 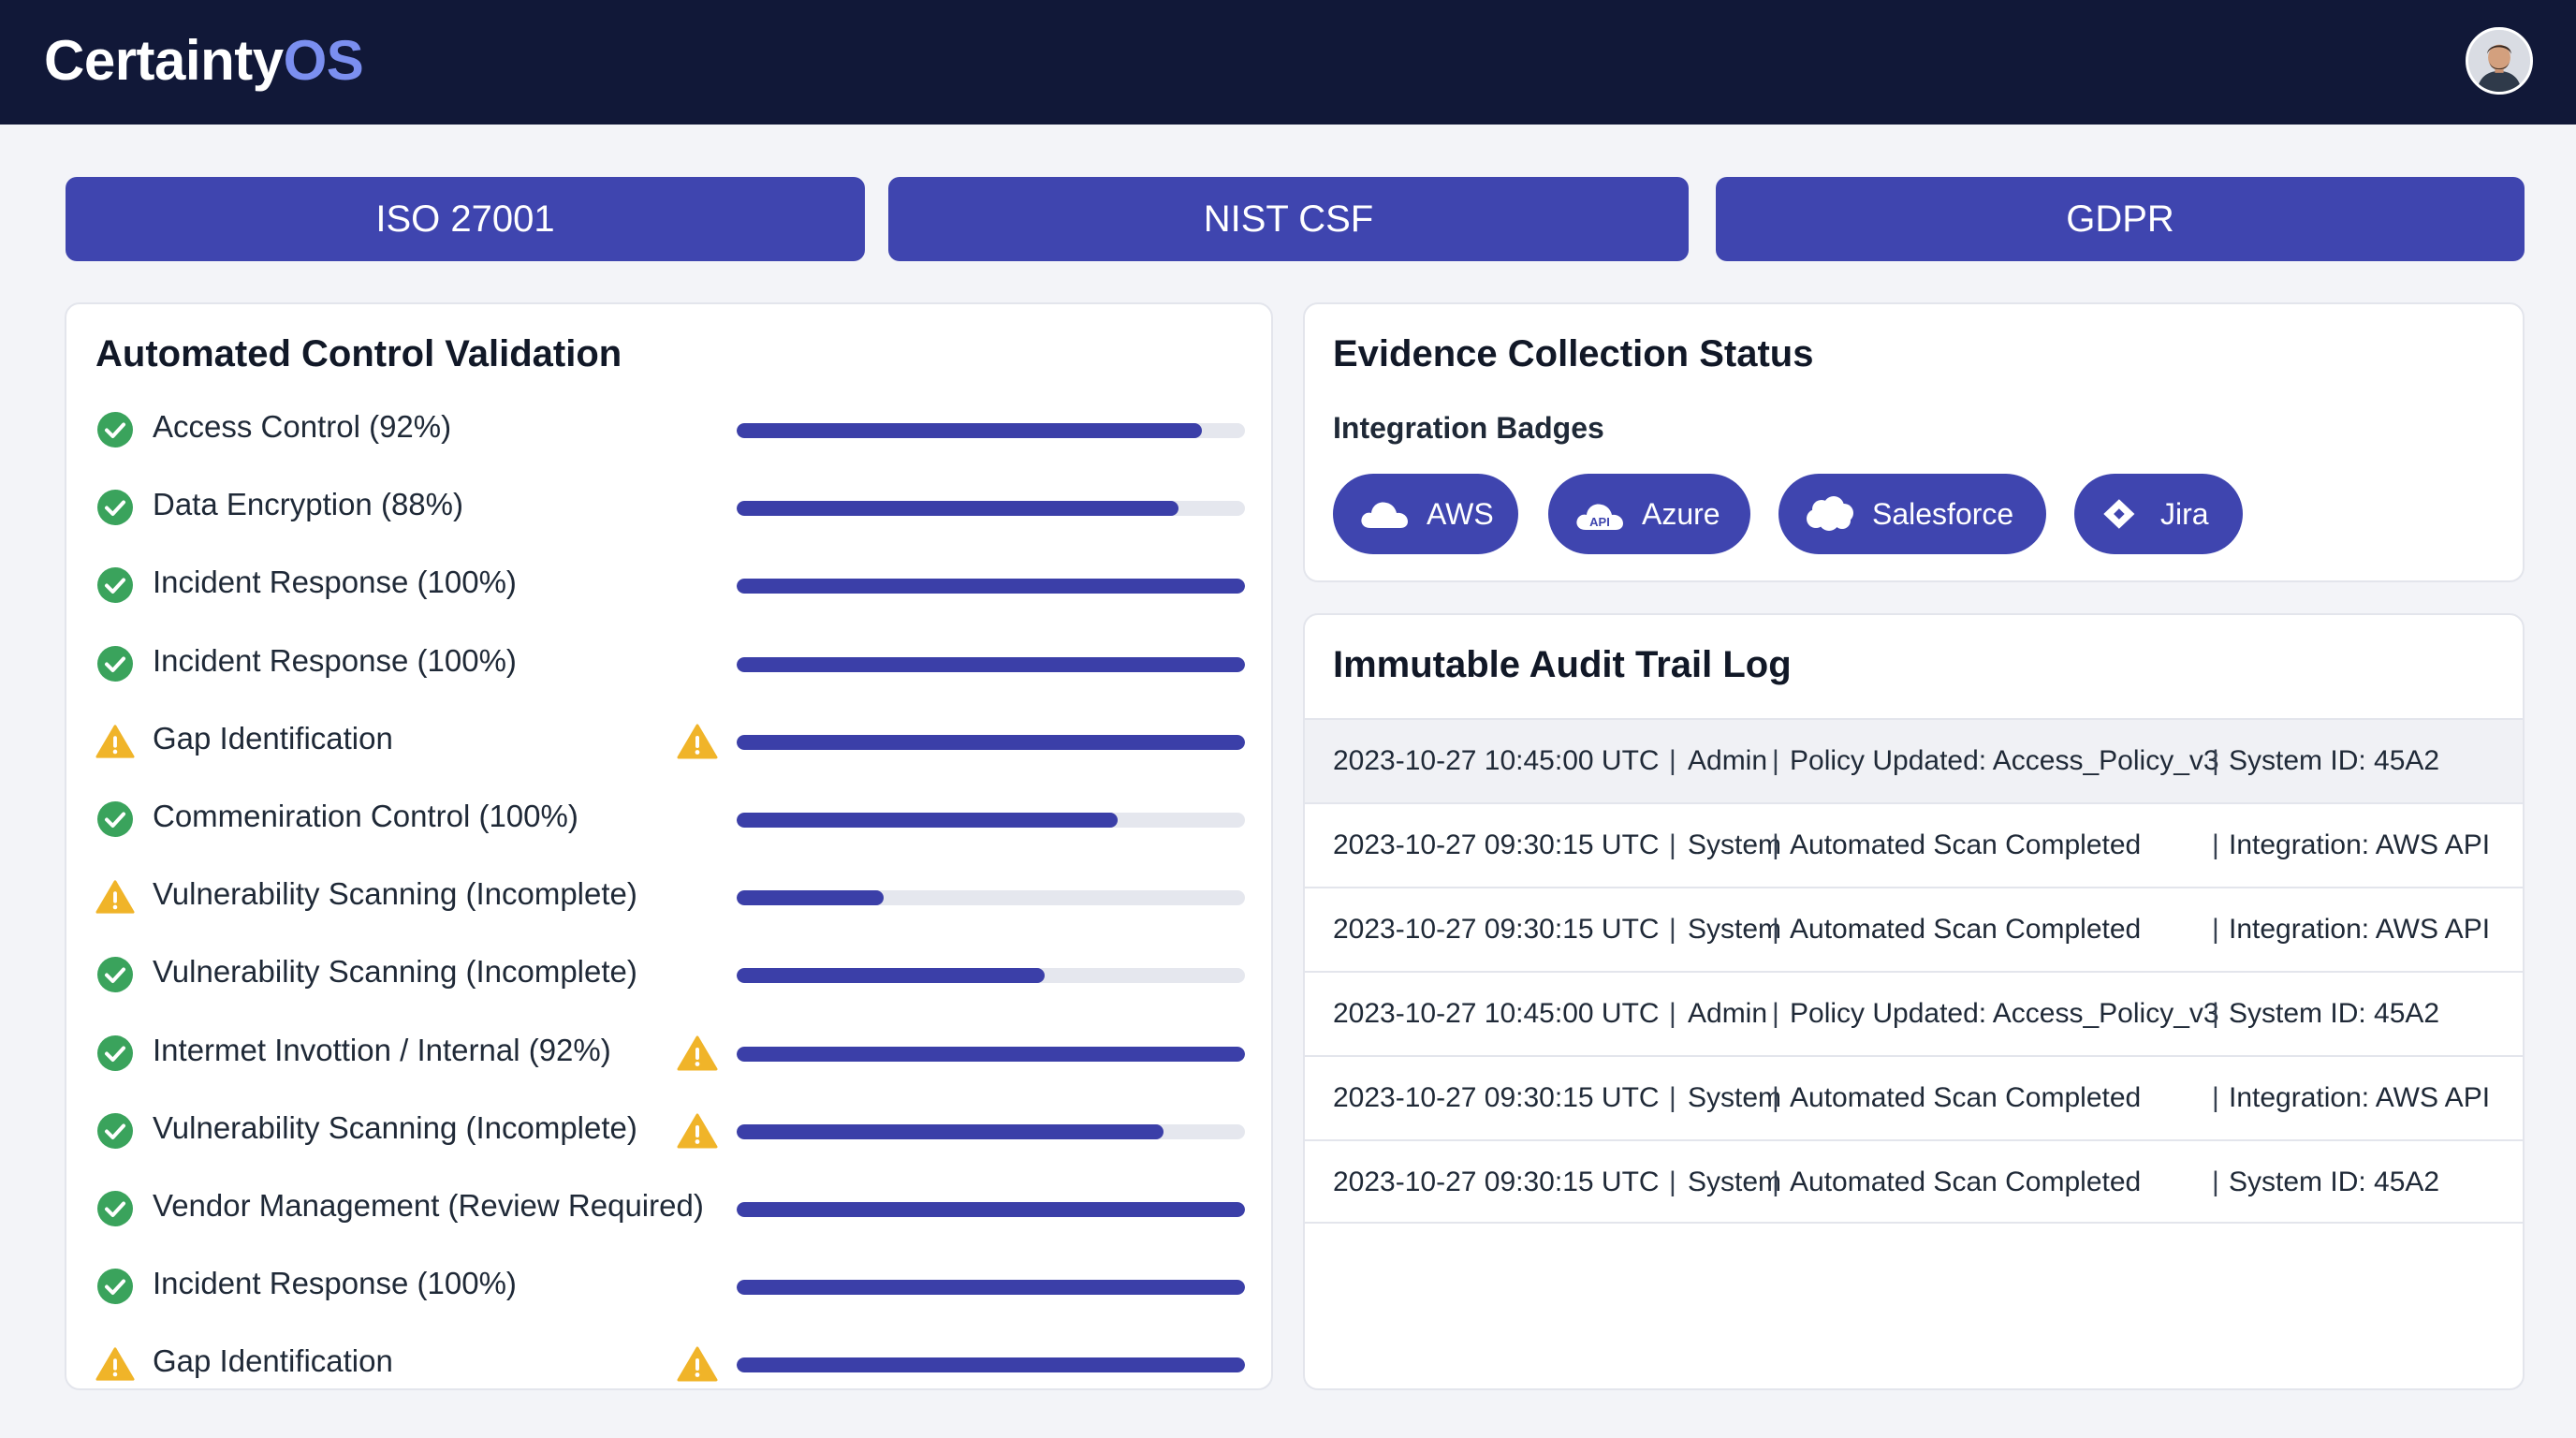 I want to click on control-row: Commeniration Control (100%), so click(x=668, y=819).